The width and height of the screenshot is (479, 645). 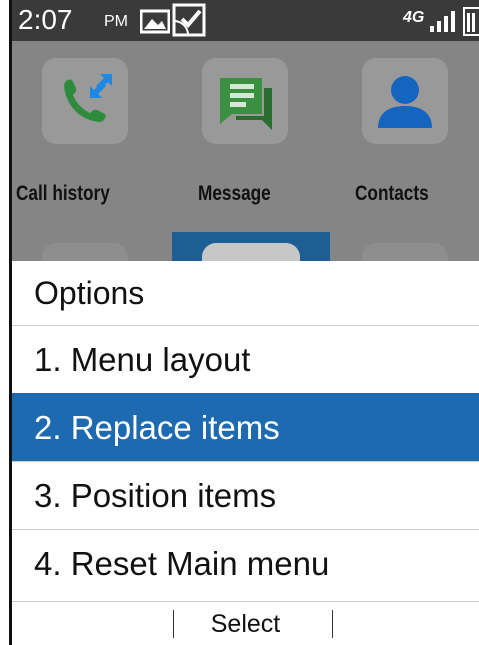 What do you see at coordinates (234, 193) in the screenshot?
I see `app-label-message: Message` at bounding box center [234, 193].